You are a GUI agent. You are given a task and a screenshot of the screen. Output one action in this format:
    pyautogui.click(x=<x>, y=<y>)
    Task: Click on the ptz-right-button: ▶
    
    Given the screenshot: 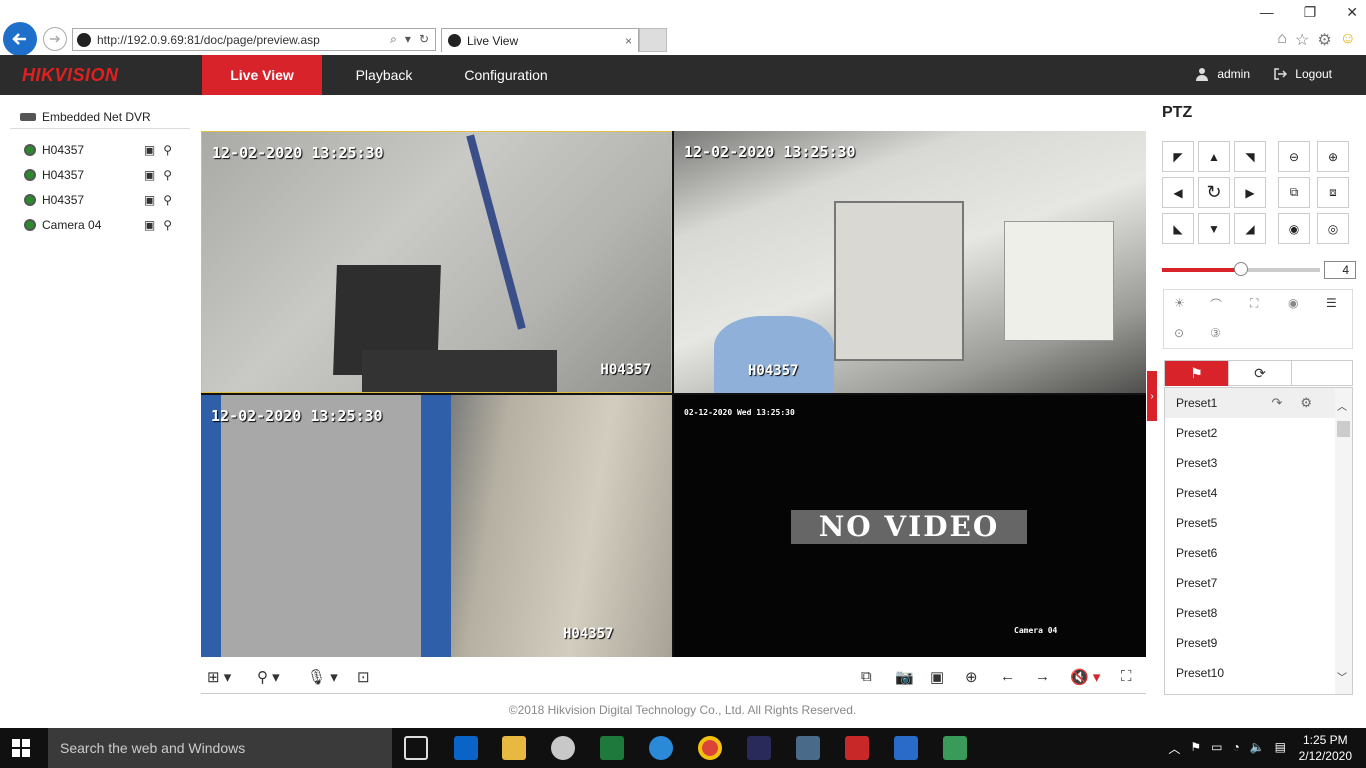 What is the action you would take?
    pyautogui.click(x=1250, y=192)
    